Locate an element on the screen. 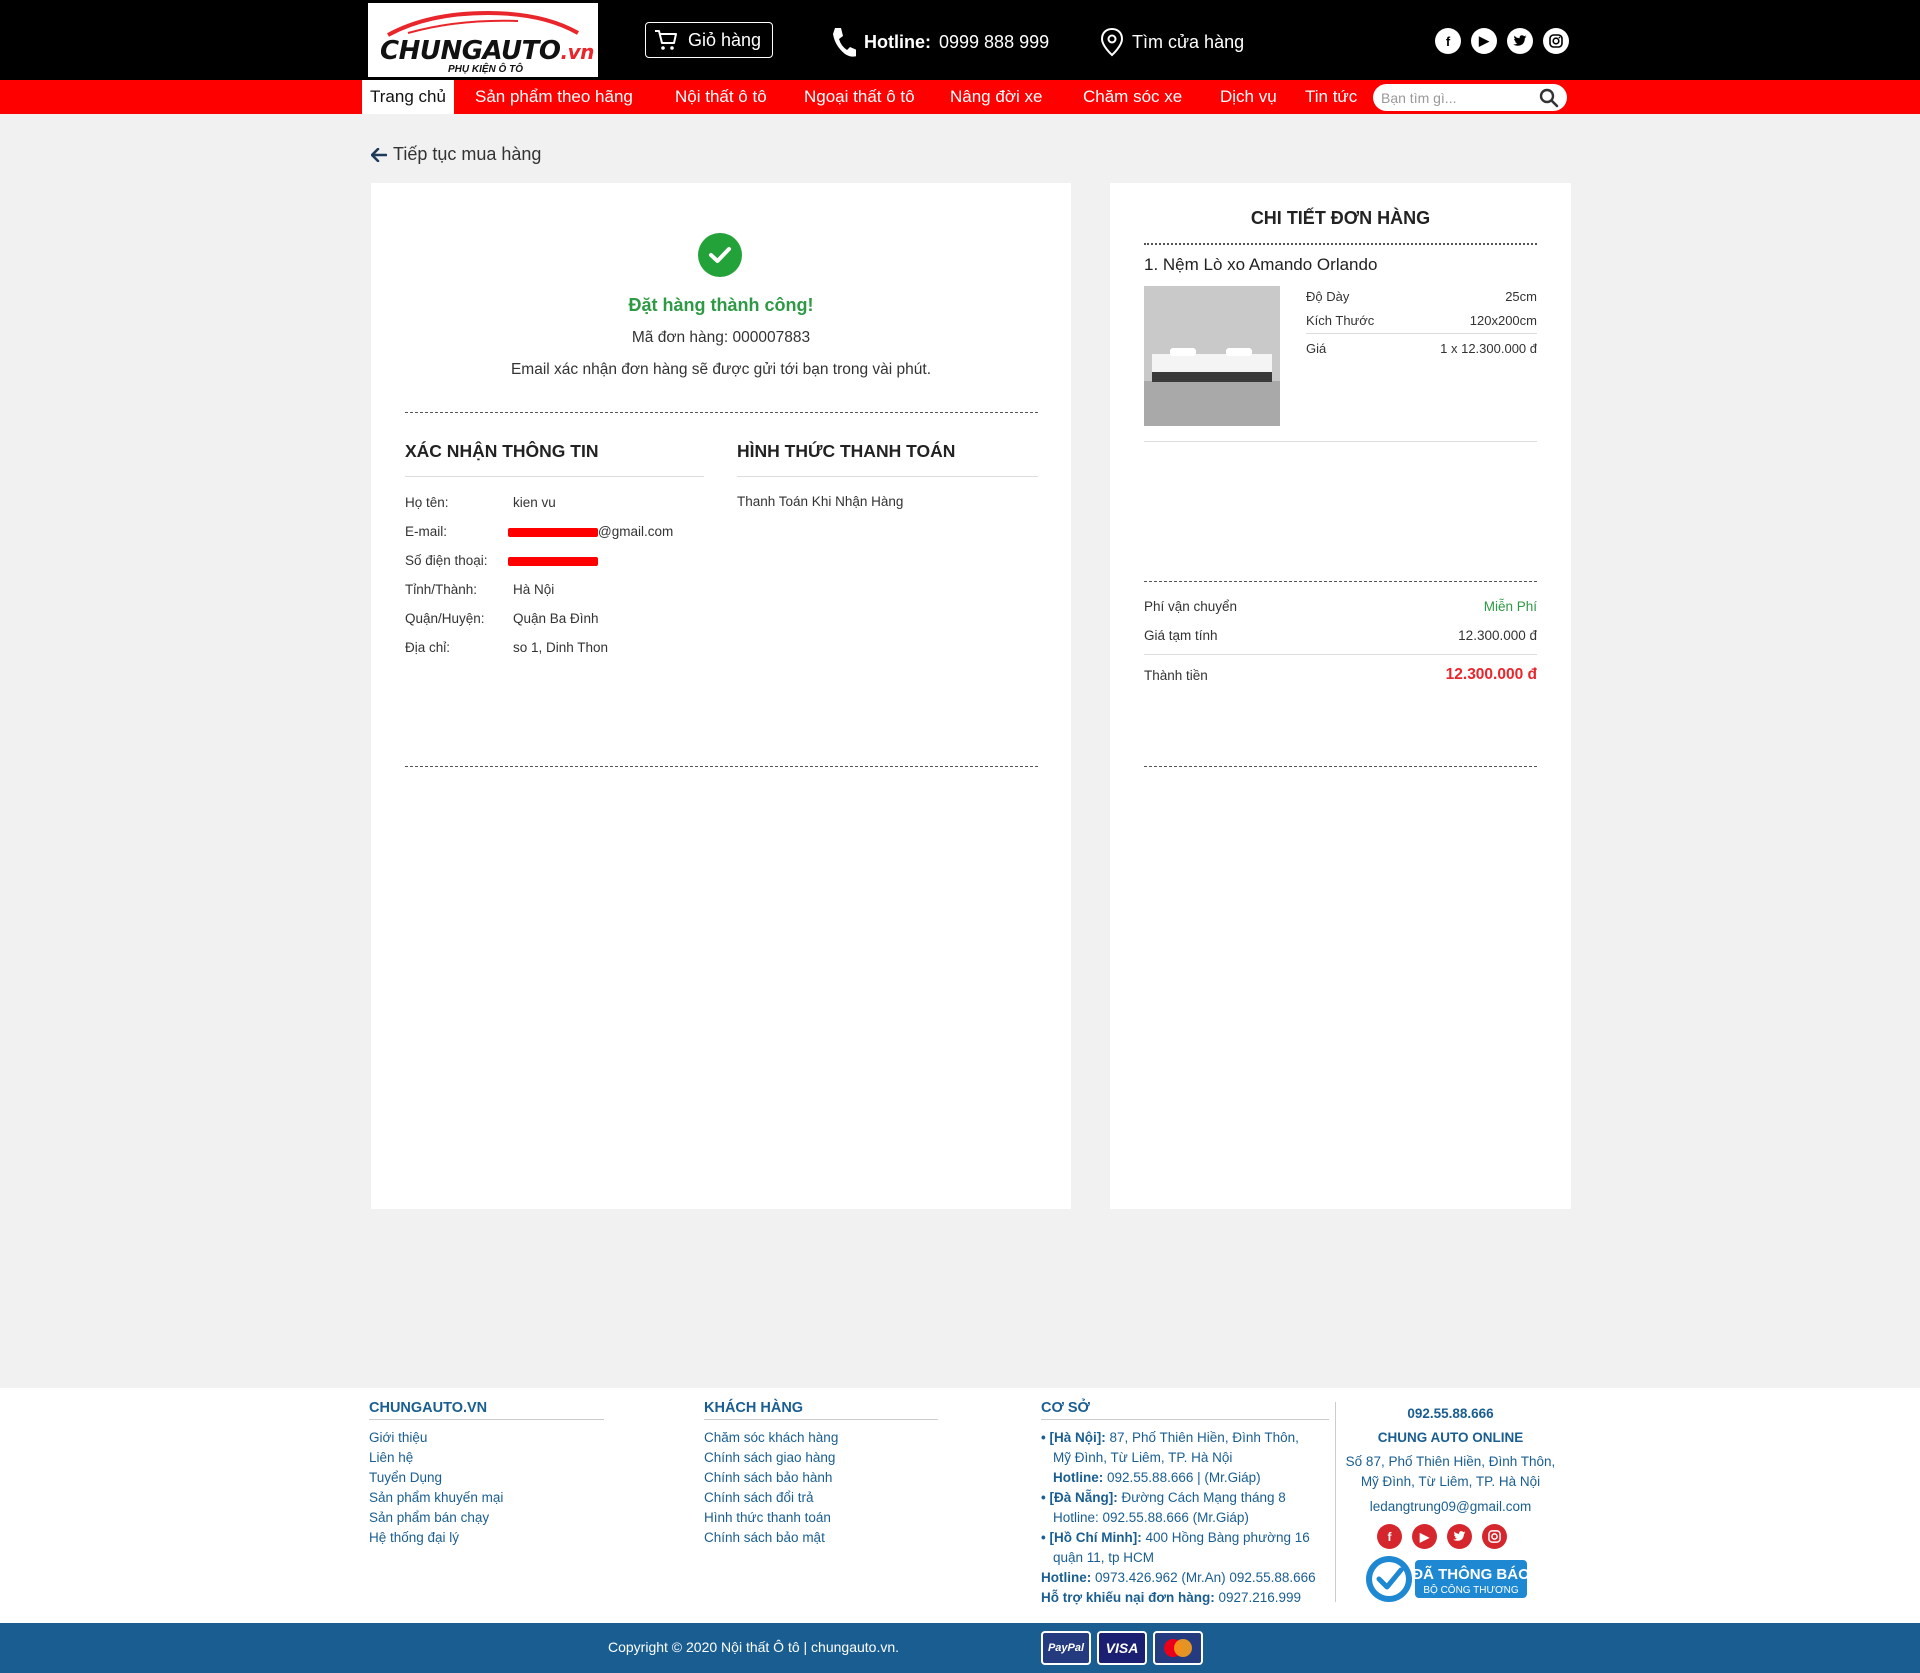 Image resolution: width=1920 pixels, height=1673 pixels. order-code: Mã đơn hàng: 000007883 is located at coordinates (721, 337).